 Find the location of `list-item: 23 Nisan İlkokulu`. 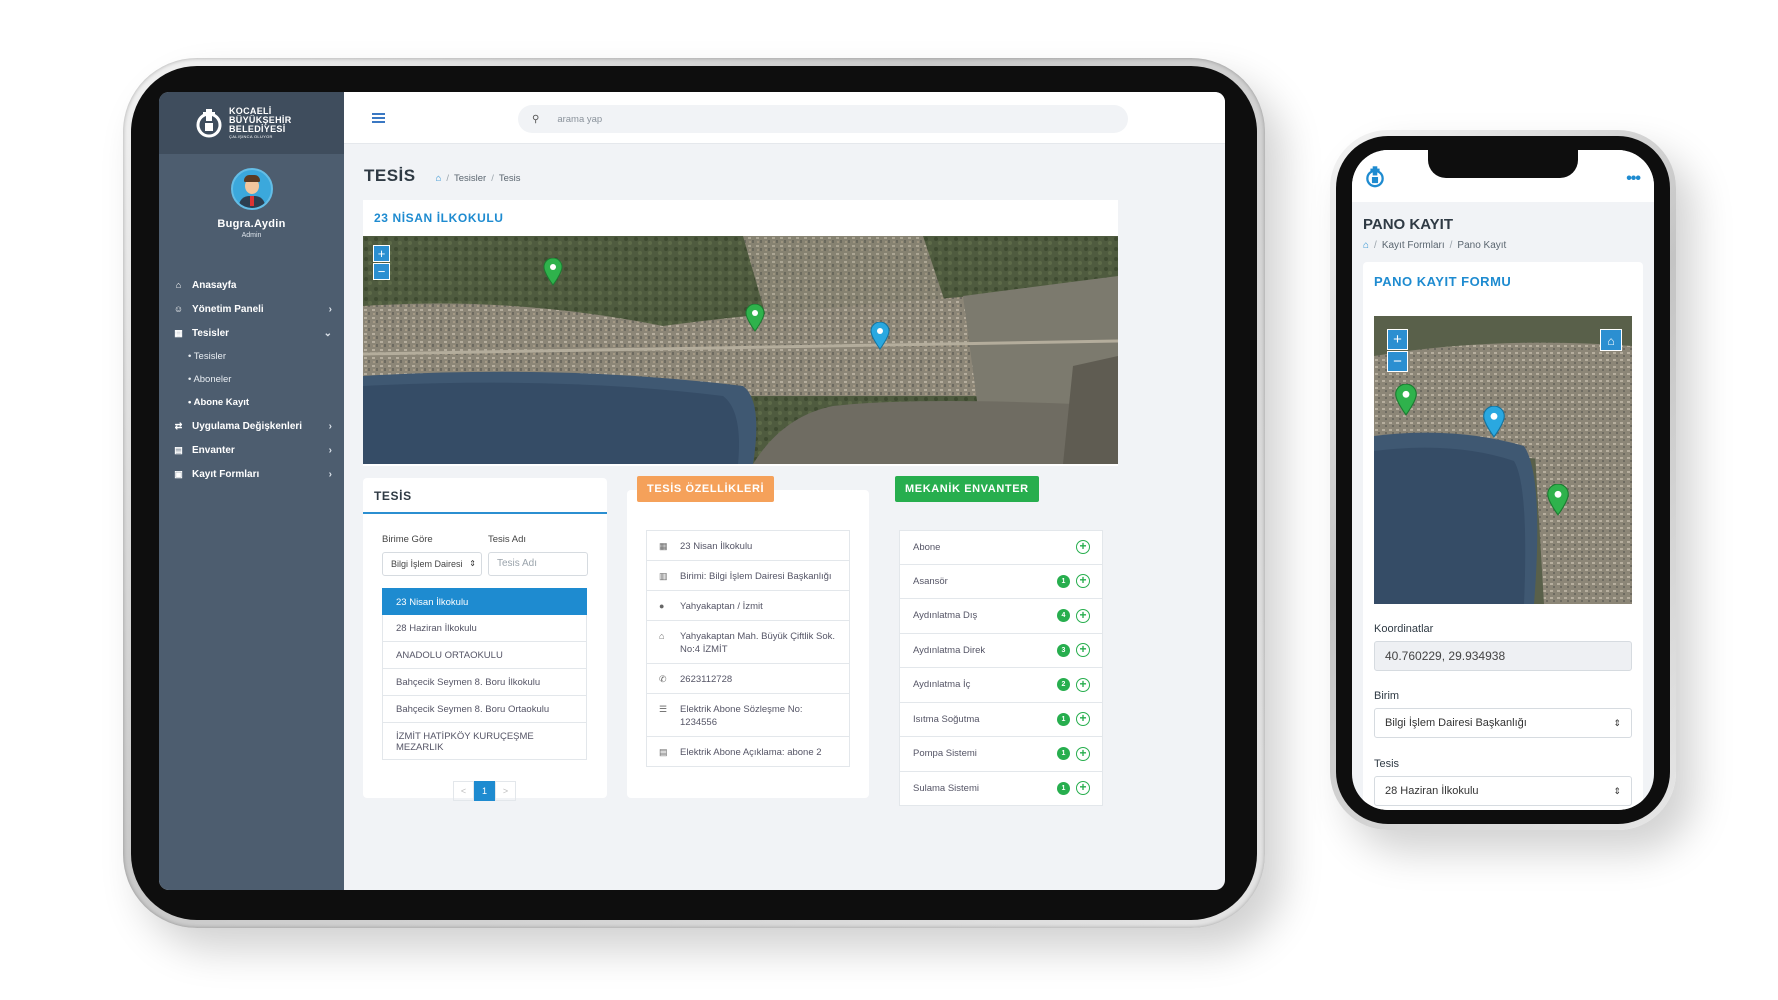

list-item: 23 Nisan İlkokulu is located at coordinates (484, 601).